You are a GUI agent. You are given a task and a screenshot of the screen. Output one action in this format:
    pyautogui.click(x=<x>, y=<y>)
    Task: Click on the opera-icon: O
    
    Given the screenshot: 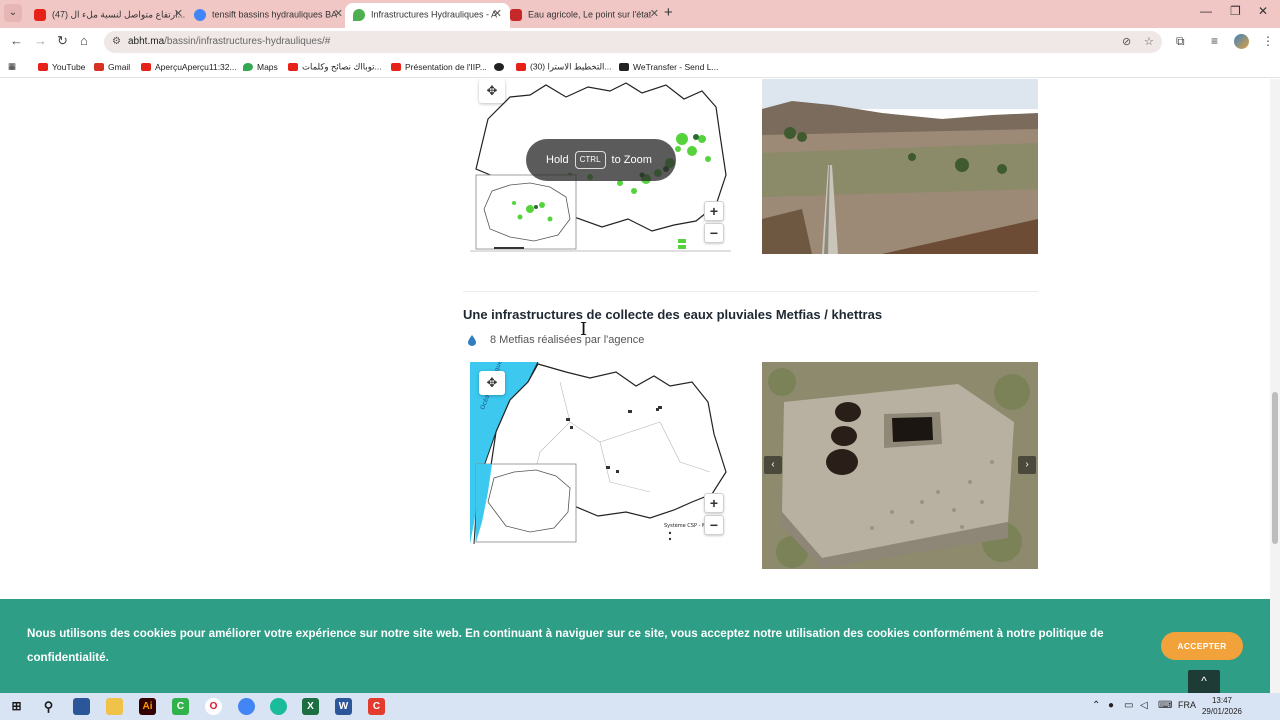 What is the action you would take?
    pyautogui.click(x=213, y=706)
    